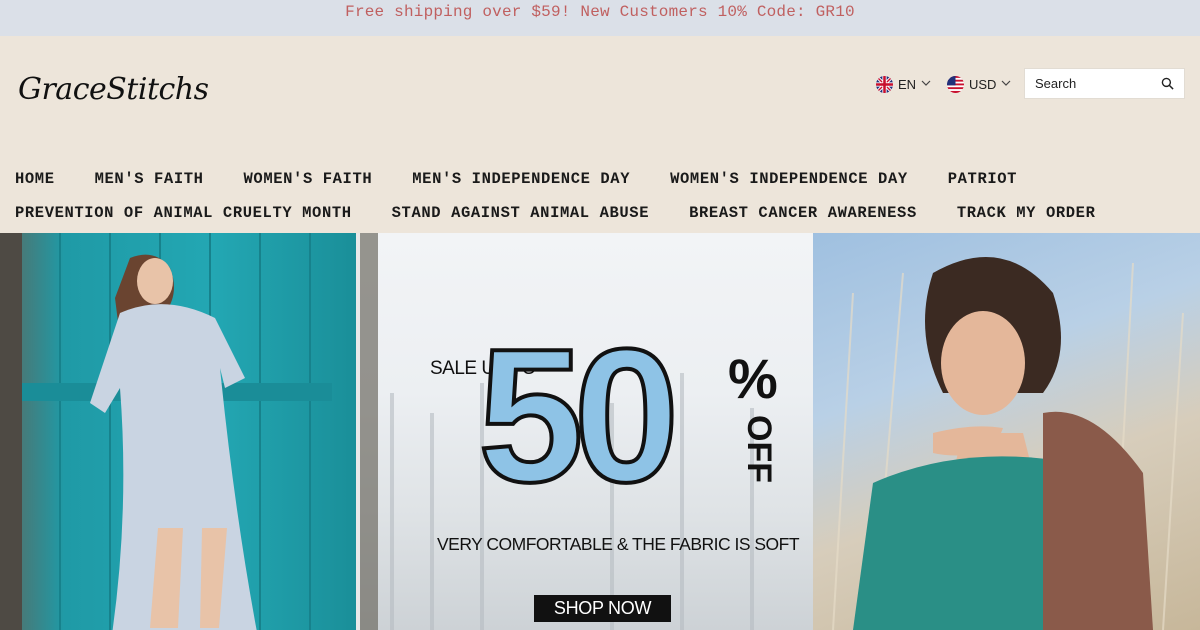 The width and height of the screenshot is (1200, 630). I want to click on nav-item-mens-independence-day: MEN'S INDEPENDENCE DAY, so click(521, 179).